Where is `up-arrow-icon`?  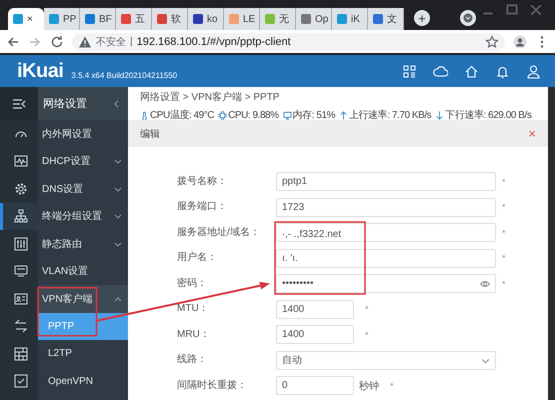
up-arrow-icon is located at coordinates (343, 115).